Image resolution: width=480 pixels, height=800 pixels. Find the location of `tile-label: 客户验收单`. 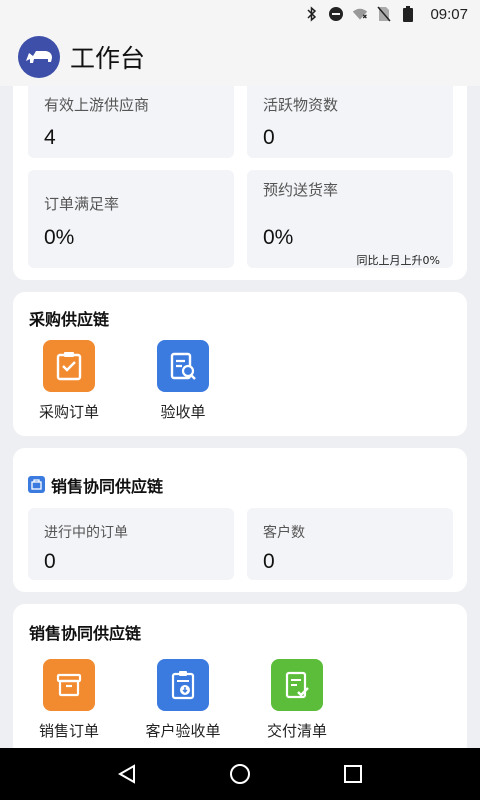

tile-label: 客户验收单 is located at coordinates (183, 731).